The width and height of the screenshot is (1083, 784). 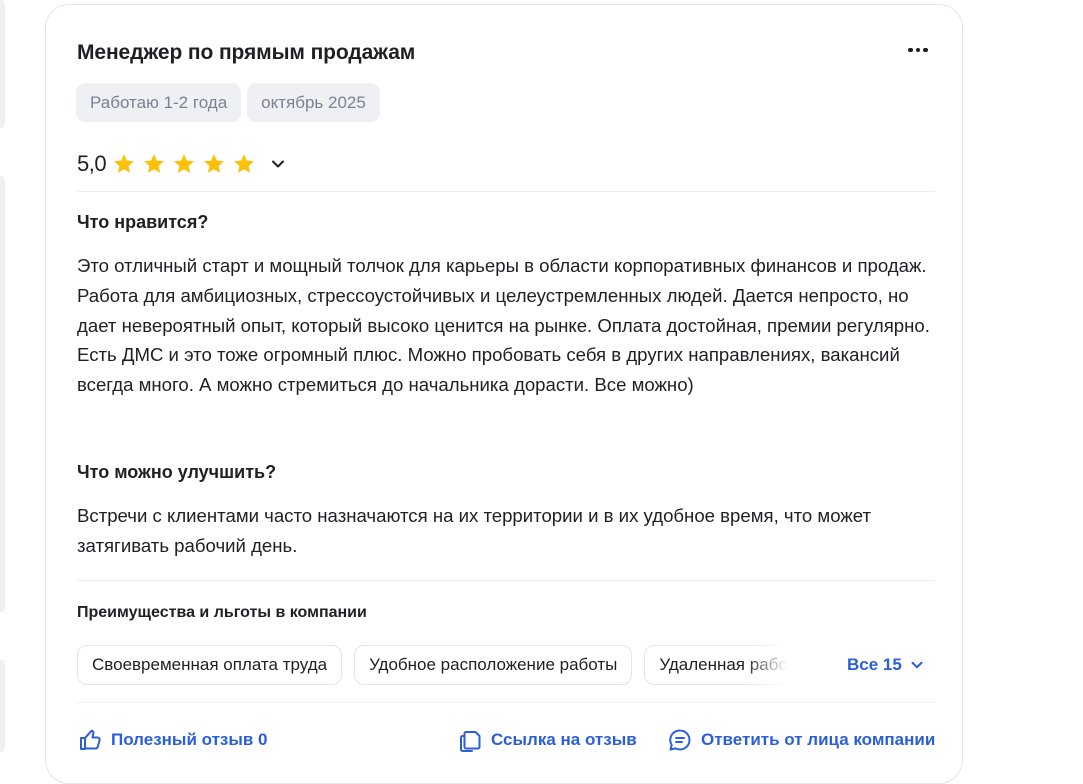 What do you see at coordinates (818, 739) in the screenshot?
I see `reply-as-company-label: Ответить от лица компании` at bounding box center [818, 739].